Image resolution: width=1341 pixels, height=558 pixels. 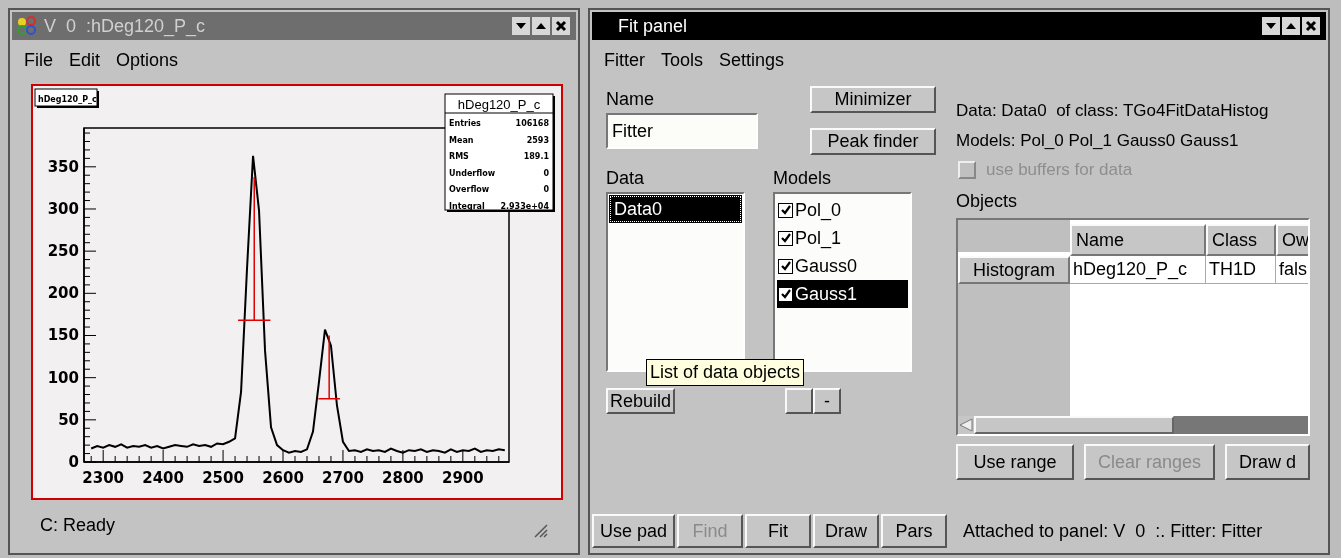 I want to click on y-tick-label: 0, so click(x=73, y=462).